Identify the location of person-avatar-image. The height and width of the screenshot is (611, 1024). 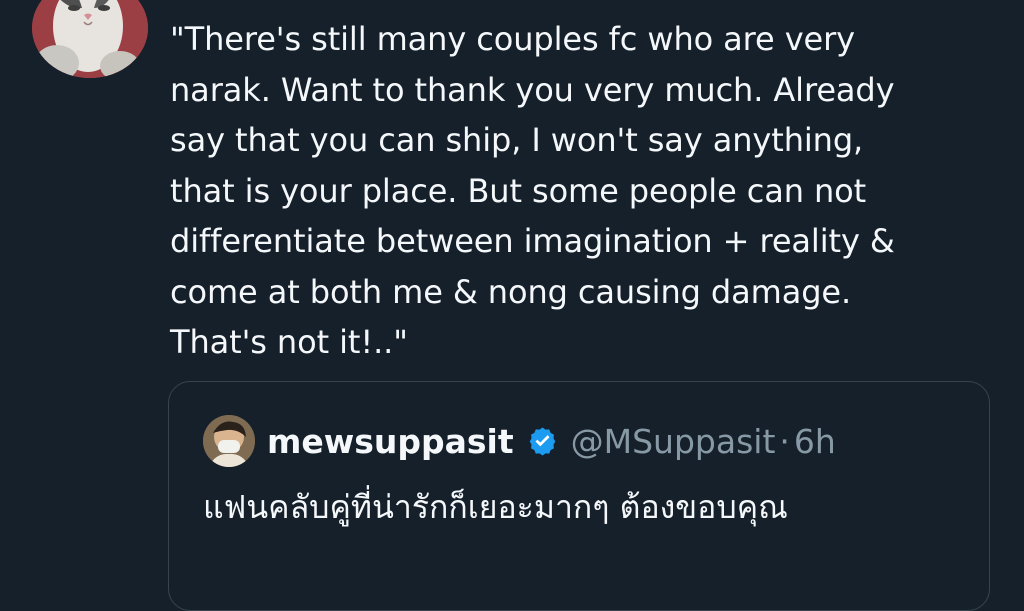
(229, 441).